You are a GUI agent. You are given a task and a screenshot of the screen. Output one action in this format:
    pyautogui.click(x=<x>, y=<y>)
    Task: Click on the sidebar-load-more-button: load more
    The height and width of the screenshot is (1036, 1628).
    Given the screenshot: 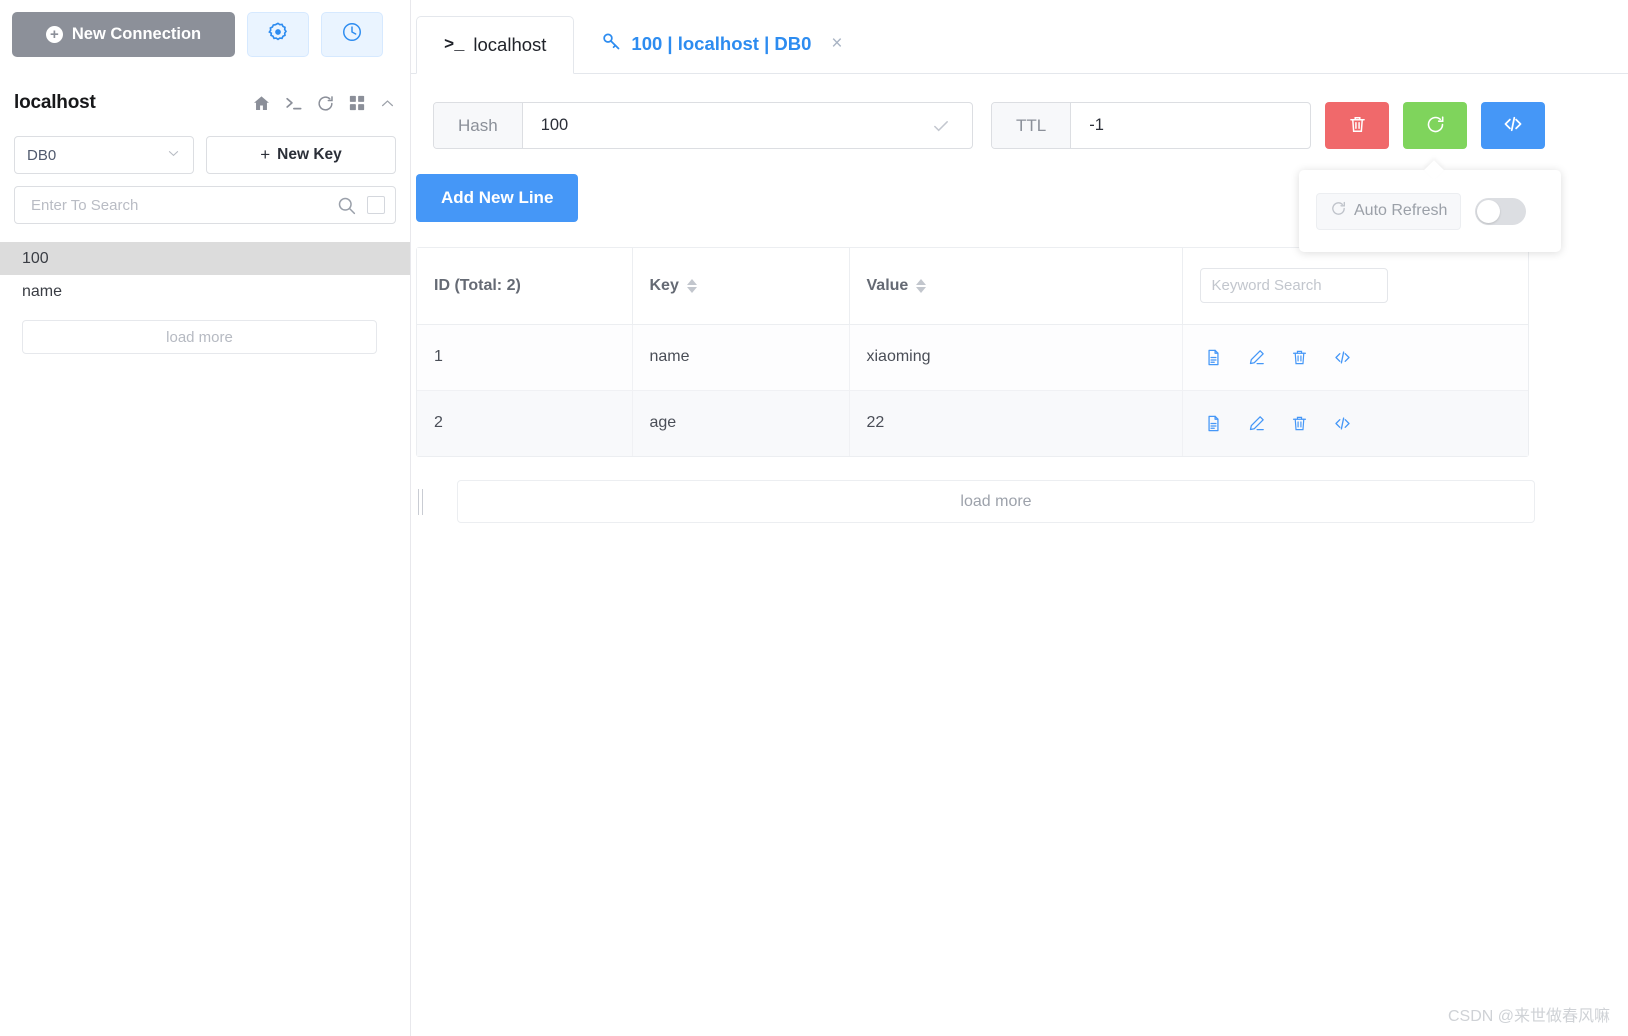 What is the action you would take?
    pyautogui.click(x=199, y=337)
    